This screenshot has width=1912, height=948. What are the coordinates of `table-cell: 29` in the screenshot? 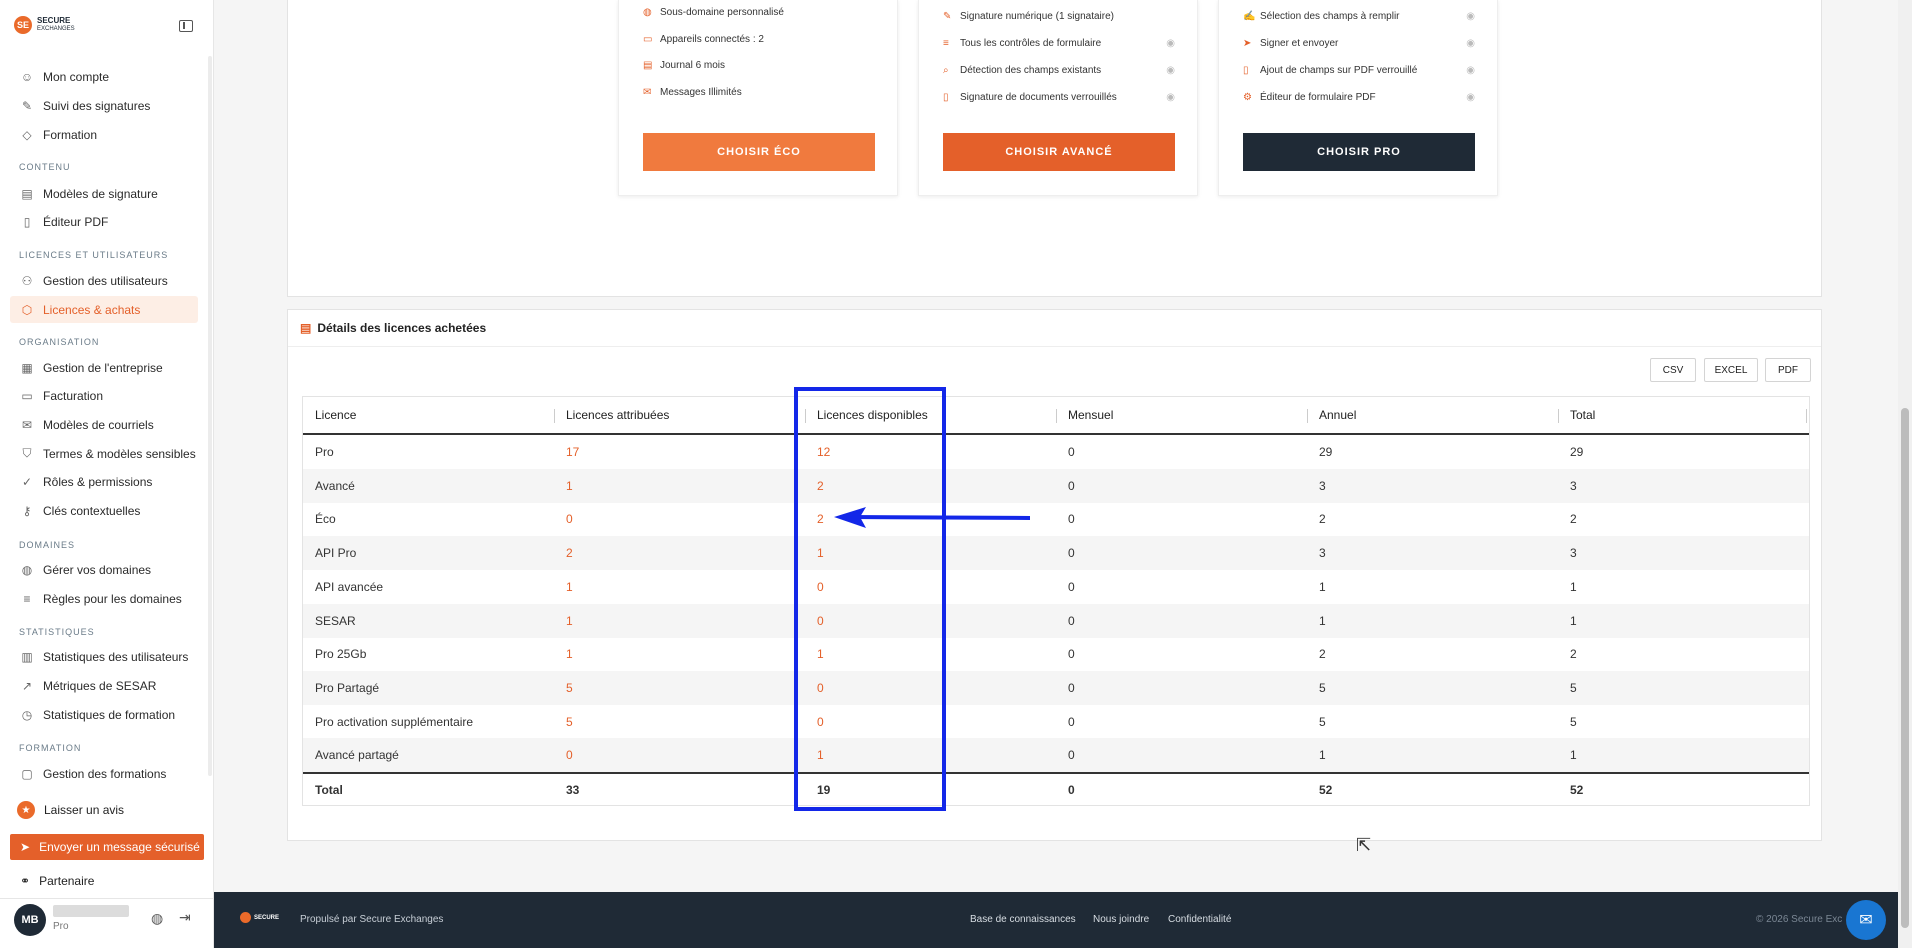 It's located at (1577, 452).